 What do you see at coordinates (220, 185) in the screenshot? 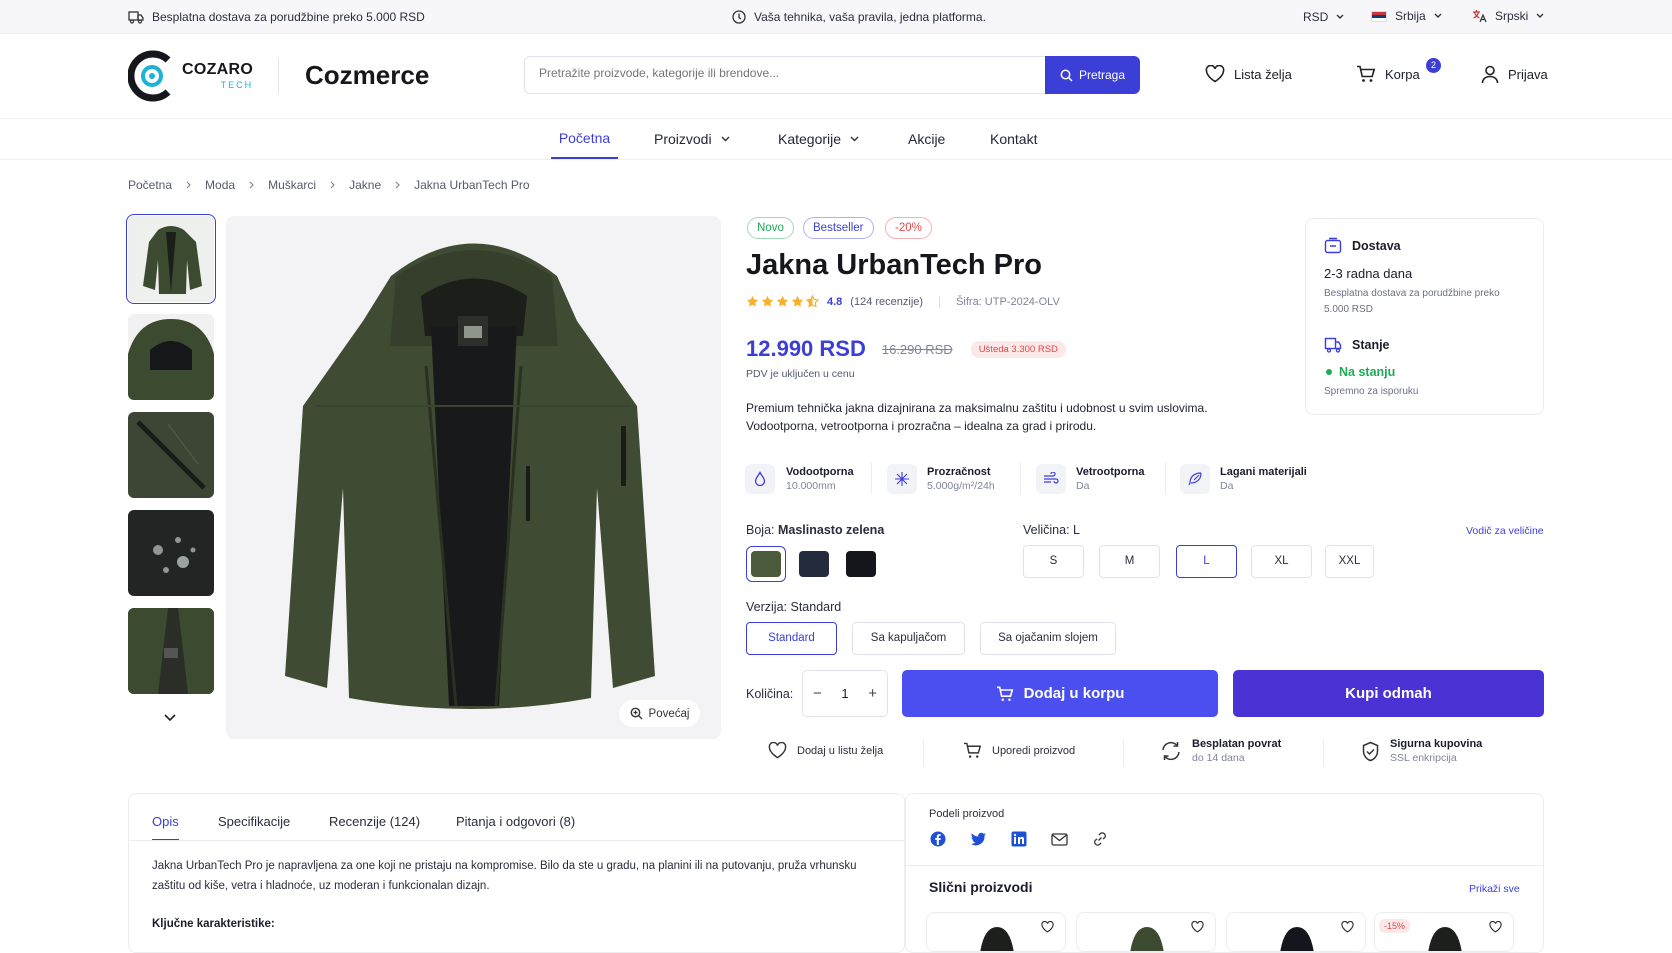
I see `breadcrumb-item-fashion: Moda` at bounding box center [220, 185].